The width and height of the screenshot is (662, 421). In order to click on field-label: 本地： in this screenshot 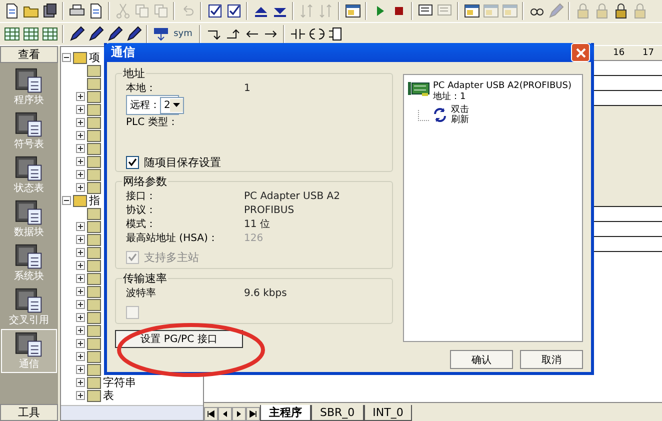, I will do `click(141, 88)`.